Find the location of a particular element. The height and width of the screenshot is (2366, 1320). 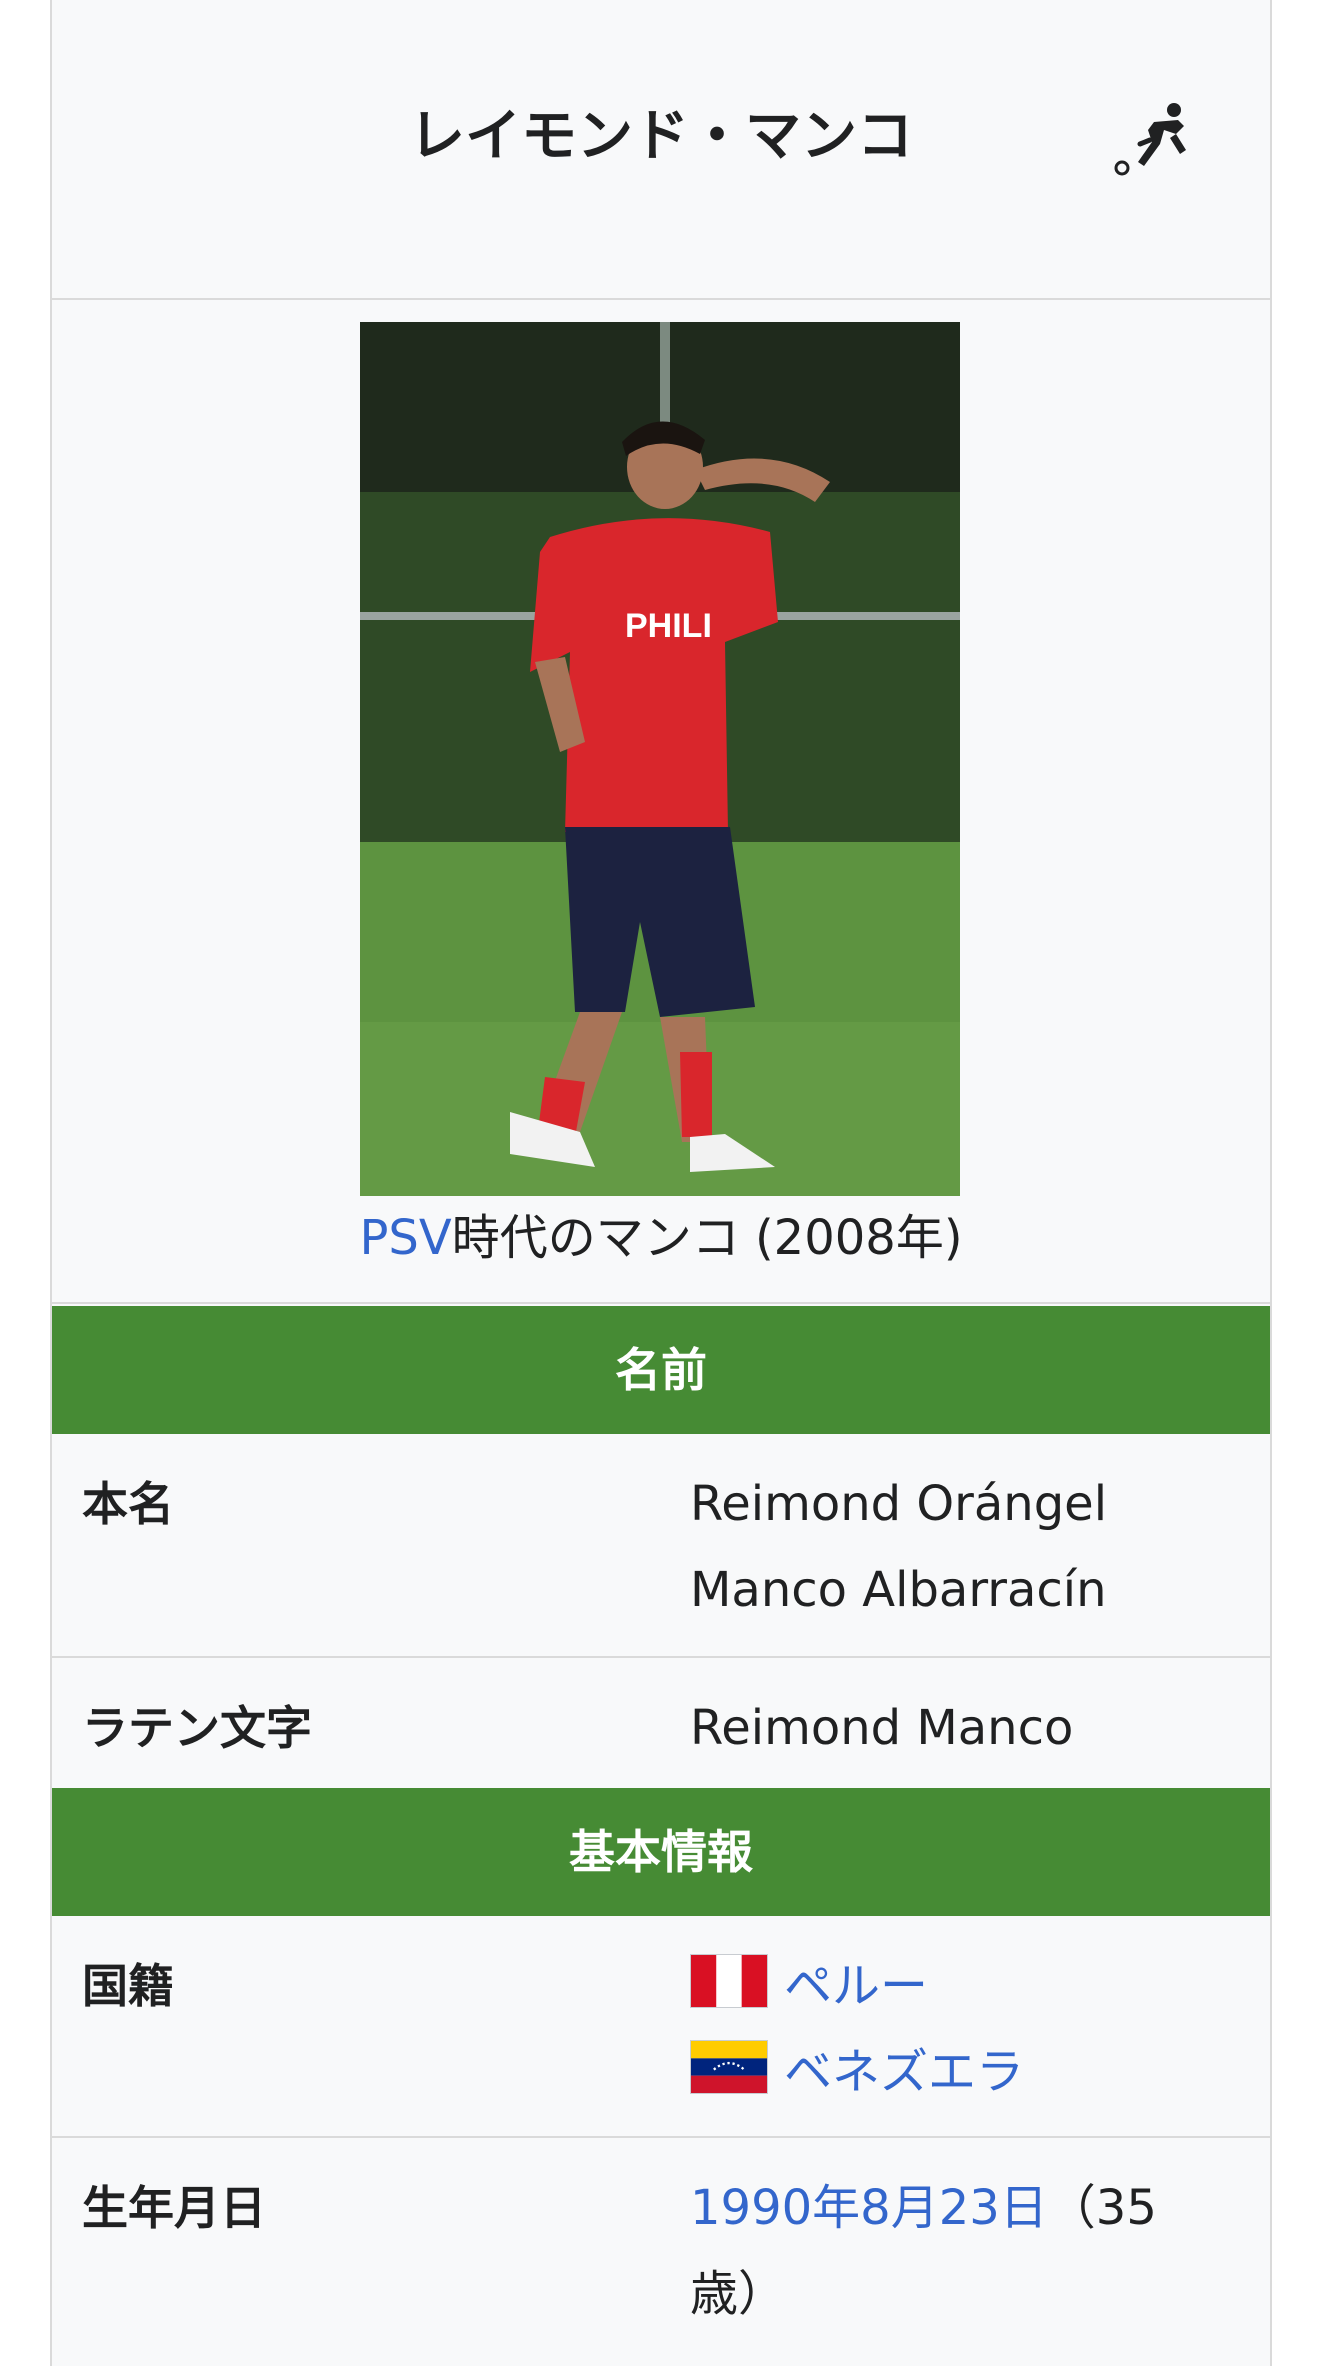

nationality-item: ベネズエラ is located at coordinates (970, 2072).